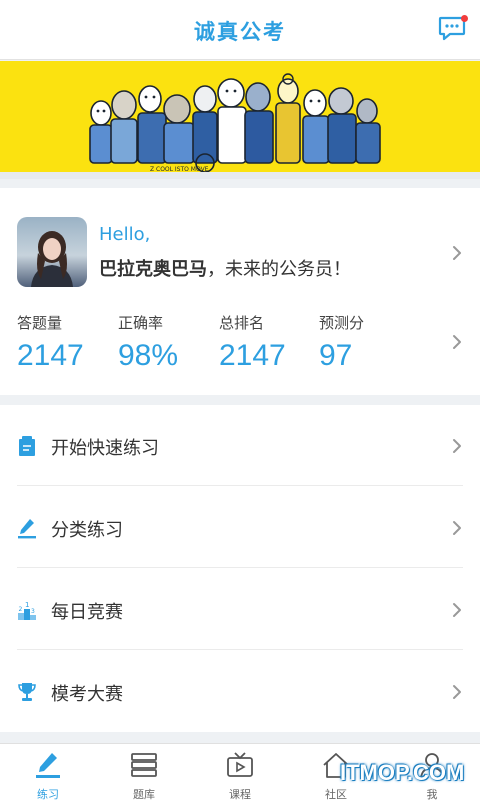  Describe the element at coordinates (144, 794) in the screenshot. I see `tab-label: 题库` at that location.